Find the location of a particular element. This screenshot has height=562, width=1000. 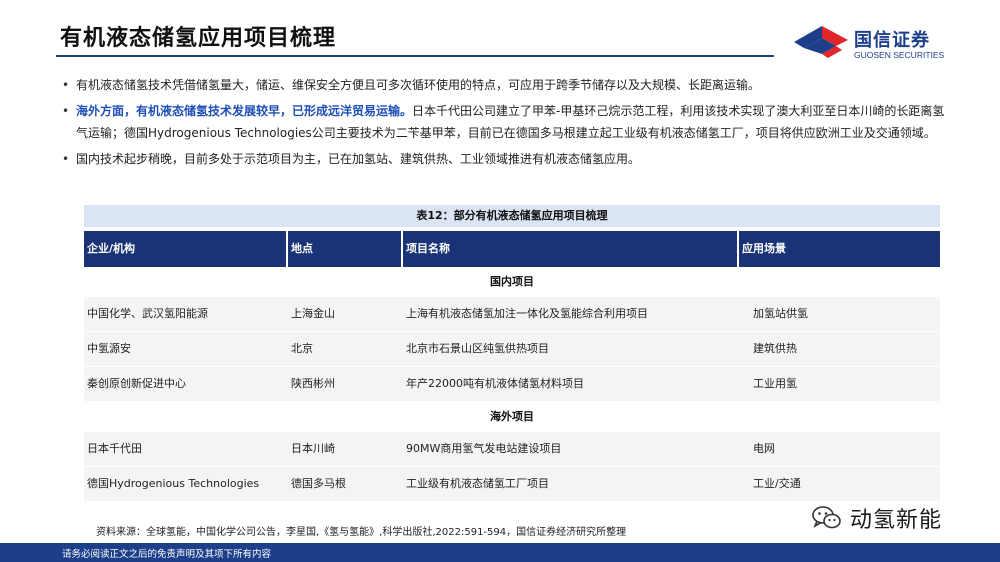

table-row: 日本千代田 日本川崎 90MW商用氢气发电站建设项目 电网 is located at coordinates (512, 449).